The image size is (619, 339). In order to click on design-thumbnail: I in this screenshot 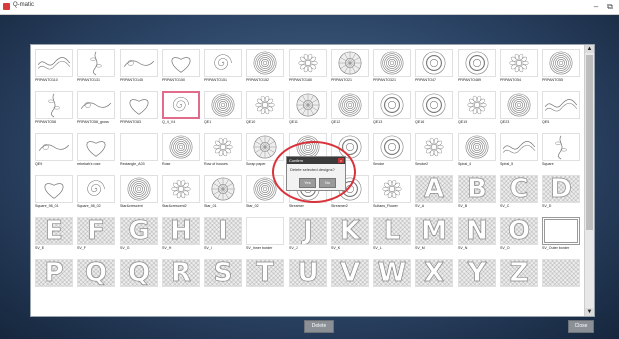, I will do `click(223, 231)`.